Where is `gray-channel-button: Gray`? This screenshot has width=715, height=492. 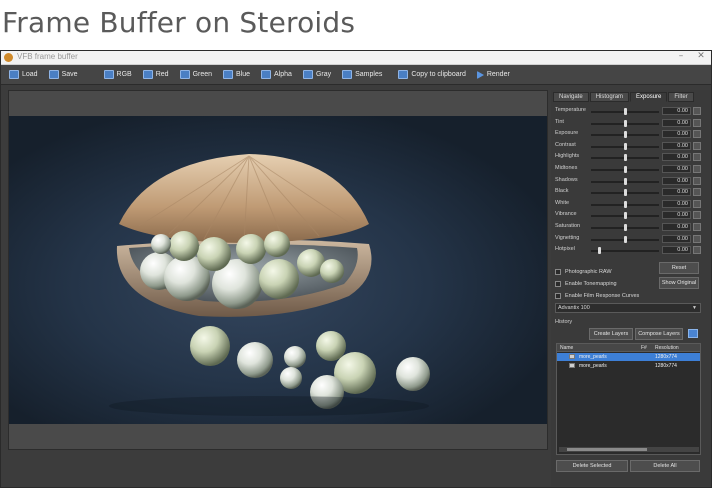
gray-channel-button: Gray is located at coordinates (316, 75).